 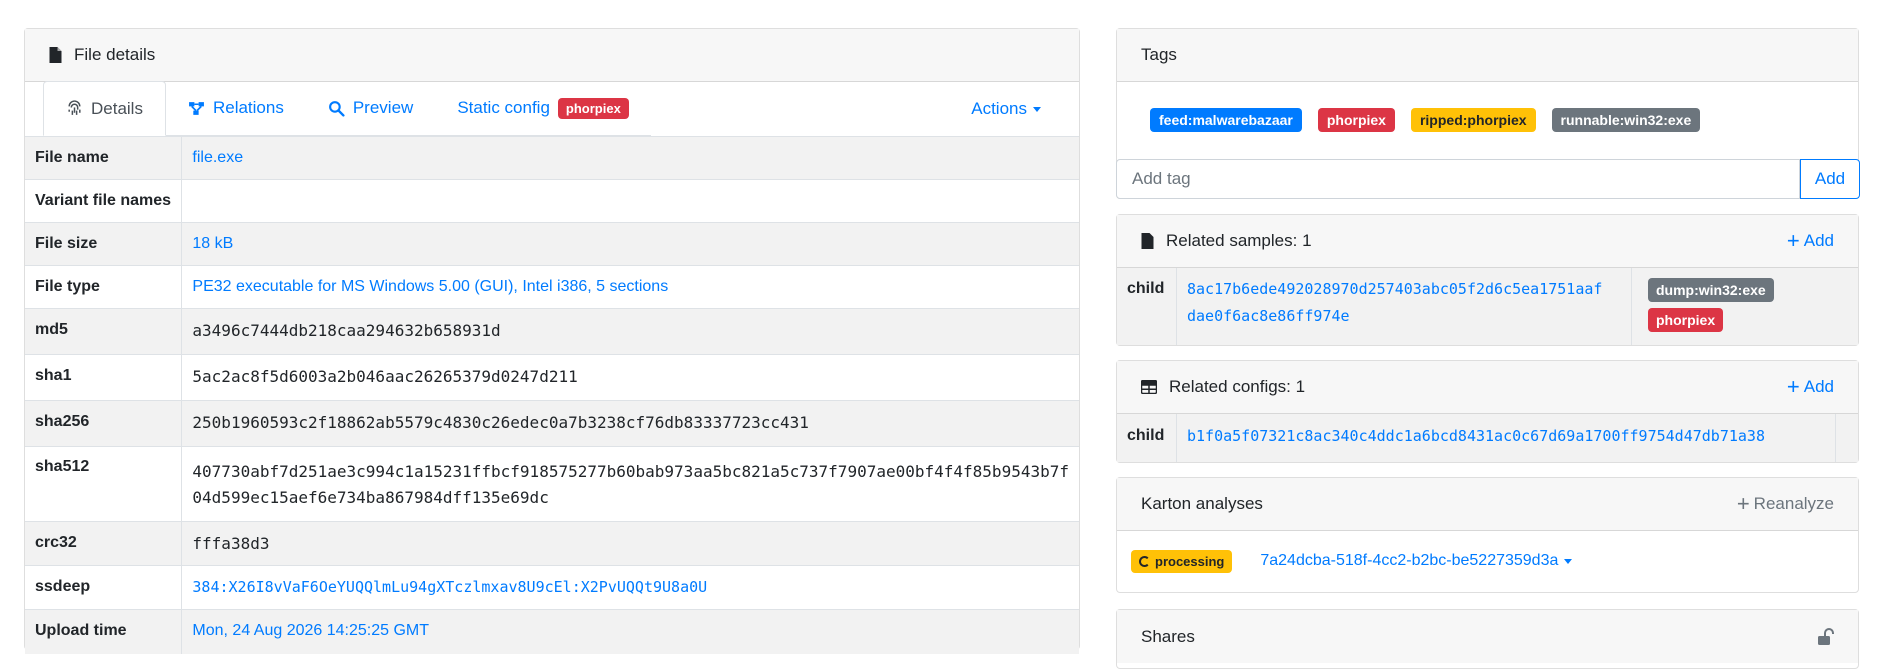 I want to click on row-key: File name, so click(x=104, y=158).